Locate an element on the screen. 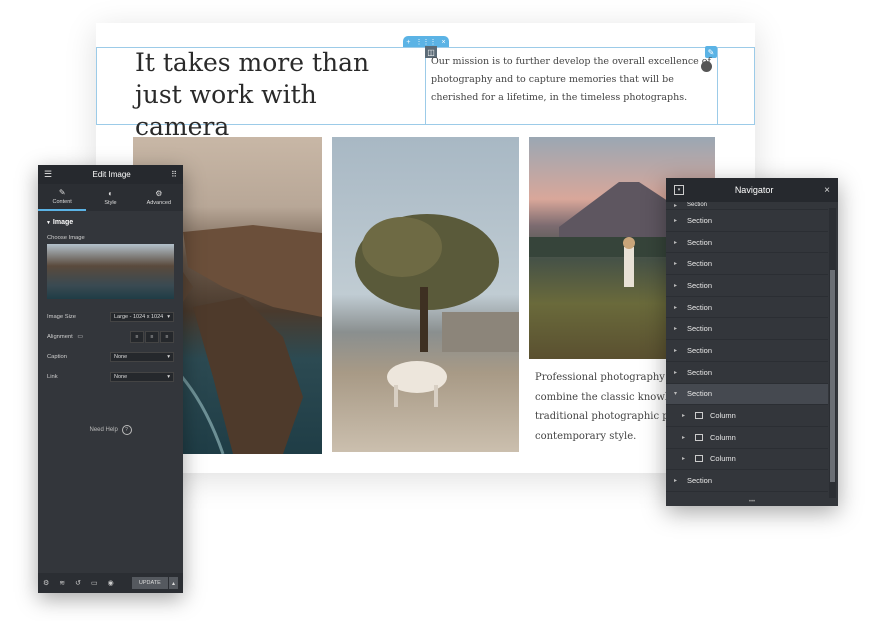 The height and width of the screenshot is (621, 869). resize-handle-icon: ••• is located at coordinates (752, 502).